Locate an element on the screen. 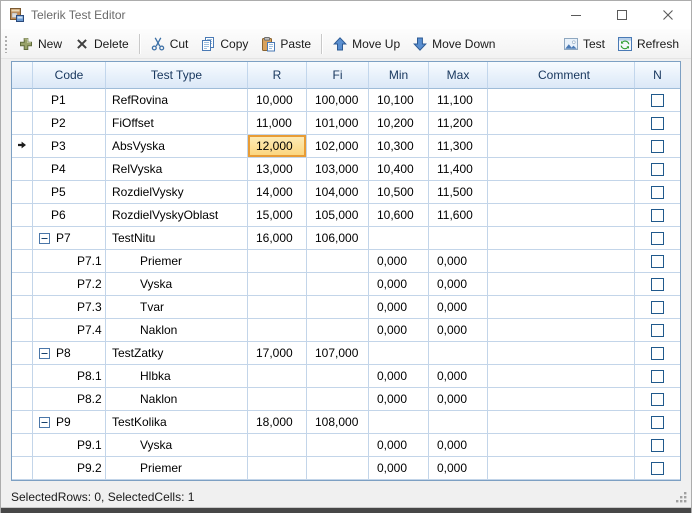 The width and height of the screenshot is (692, 513). cell-test-type: TestNitu is located at coordinates (177, 238).